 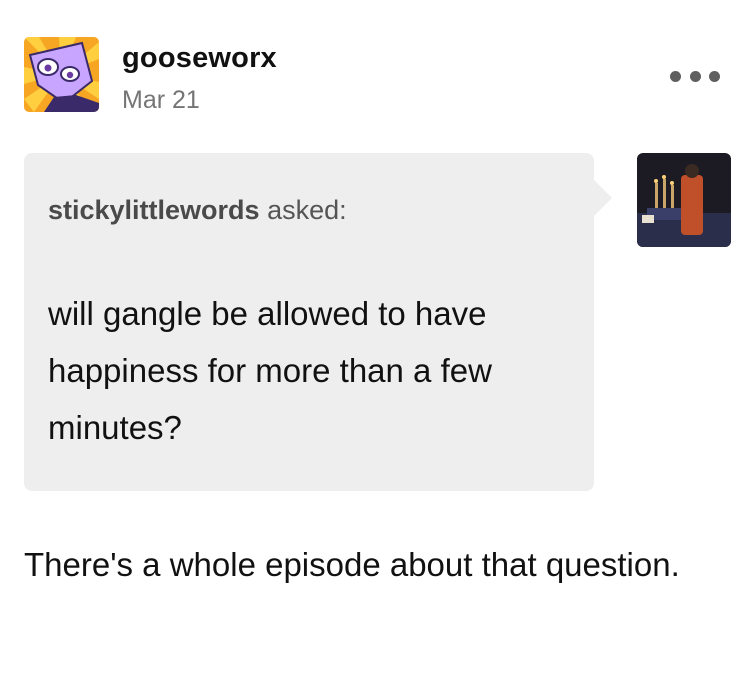 I want to click on asked-label: asked:, so click(x=303, y=210).